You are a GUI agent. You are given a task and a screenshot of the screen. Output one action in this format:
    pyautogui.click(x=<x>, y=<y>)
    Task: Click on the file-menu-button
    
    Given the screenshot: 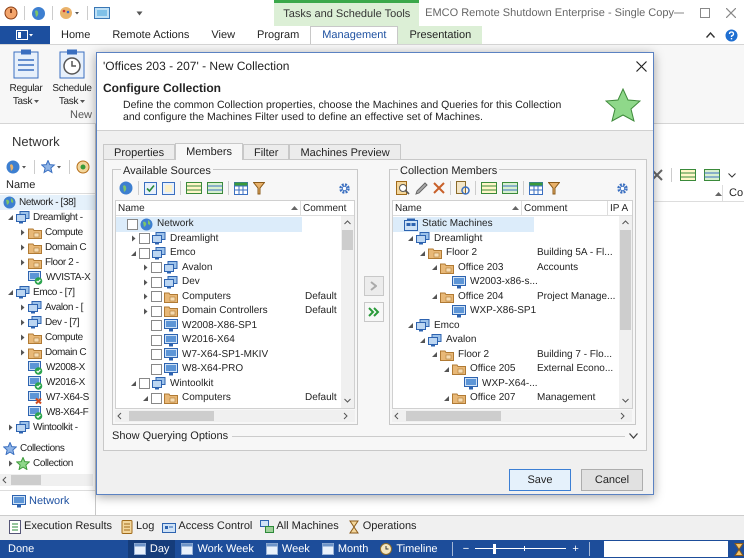 What is the action you would take?
    pyautogui.click(x=25, y=35)
    